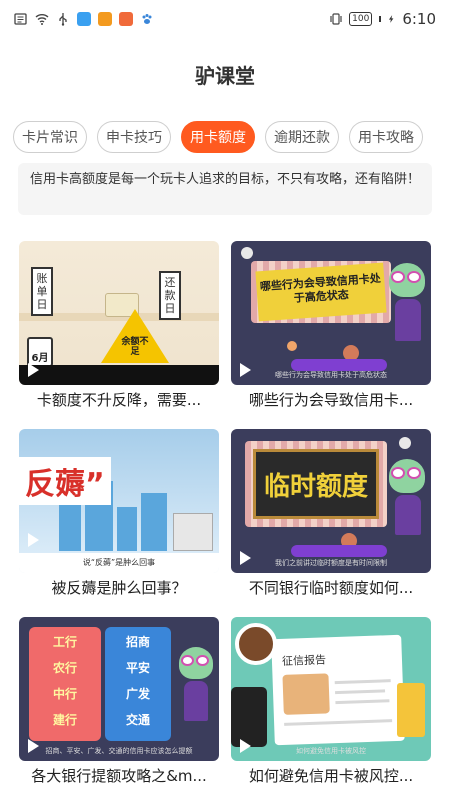 This screenshot has width=450, height=800. I want to click on phone-image, so click(249, 717).